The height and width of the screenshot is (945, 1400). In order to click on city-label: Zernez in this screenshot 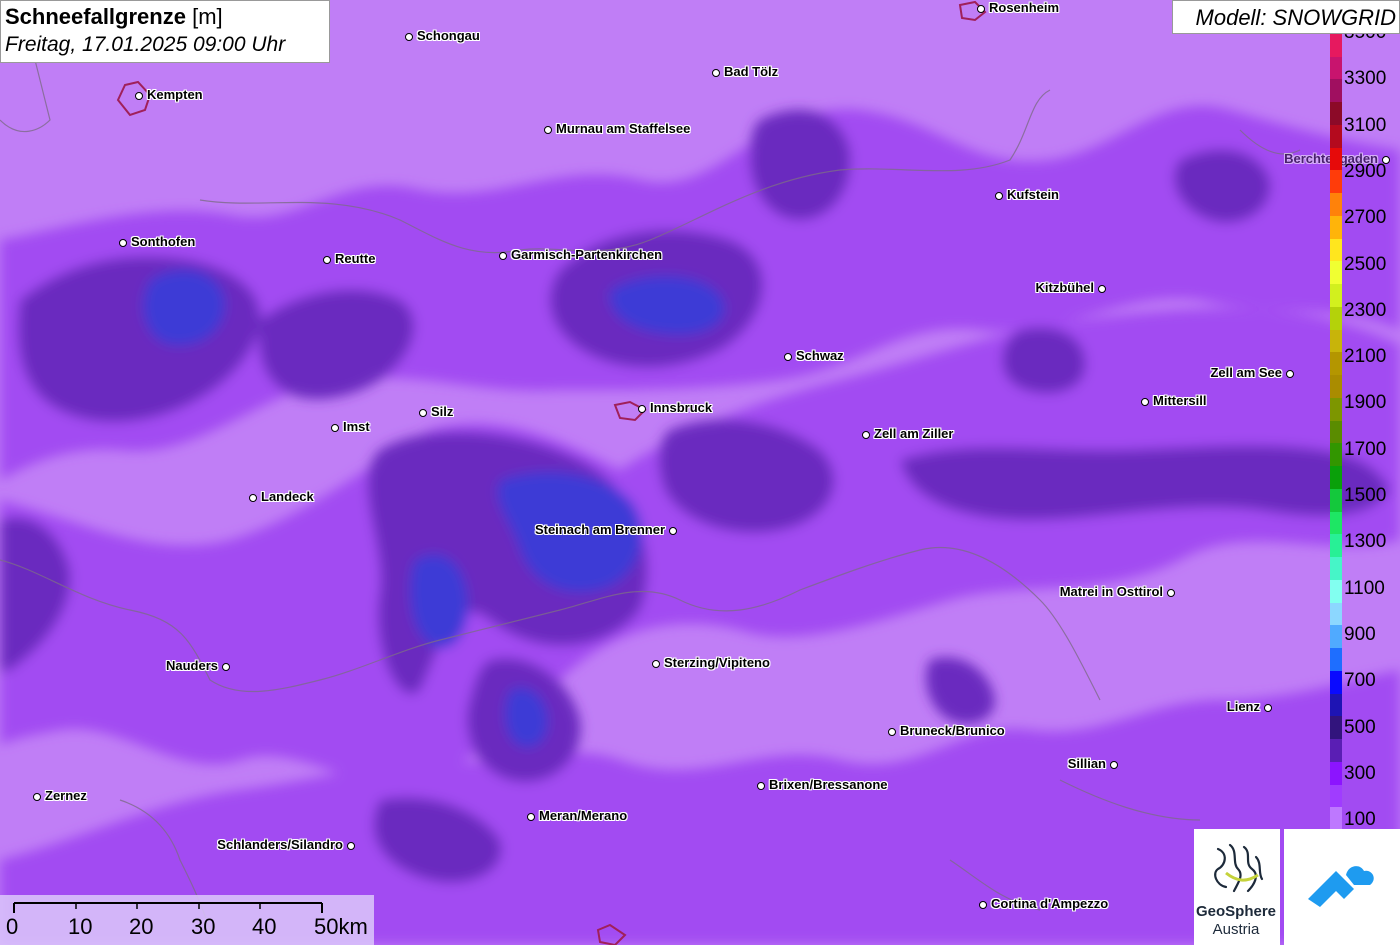, I will do `click(66, 795)`.